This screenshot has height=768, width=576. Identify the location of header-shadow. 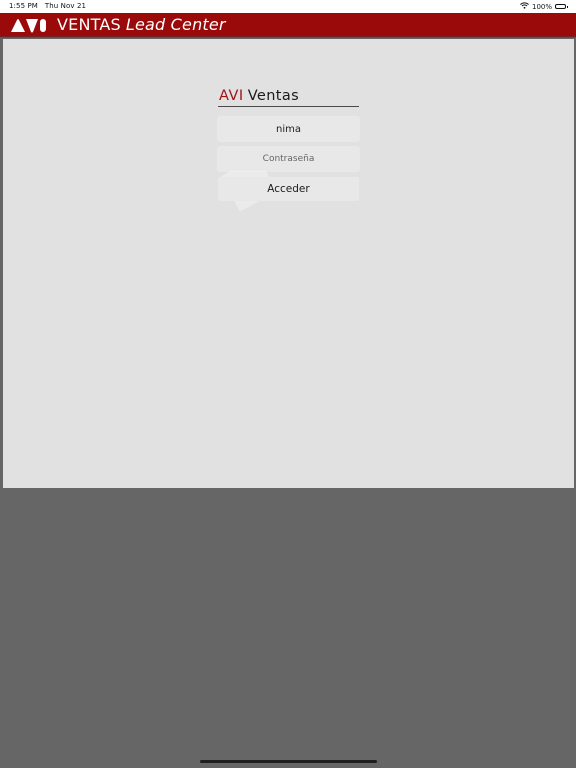
(288, 37).